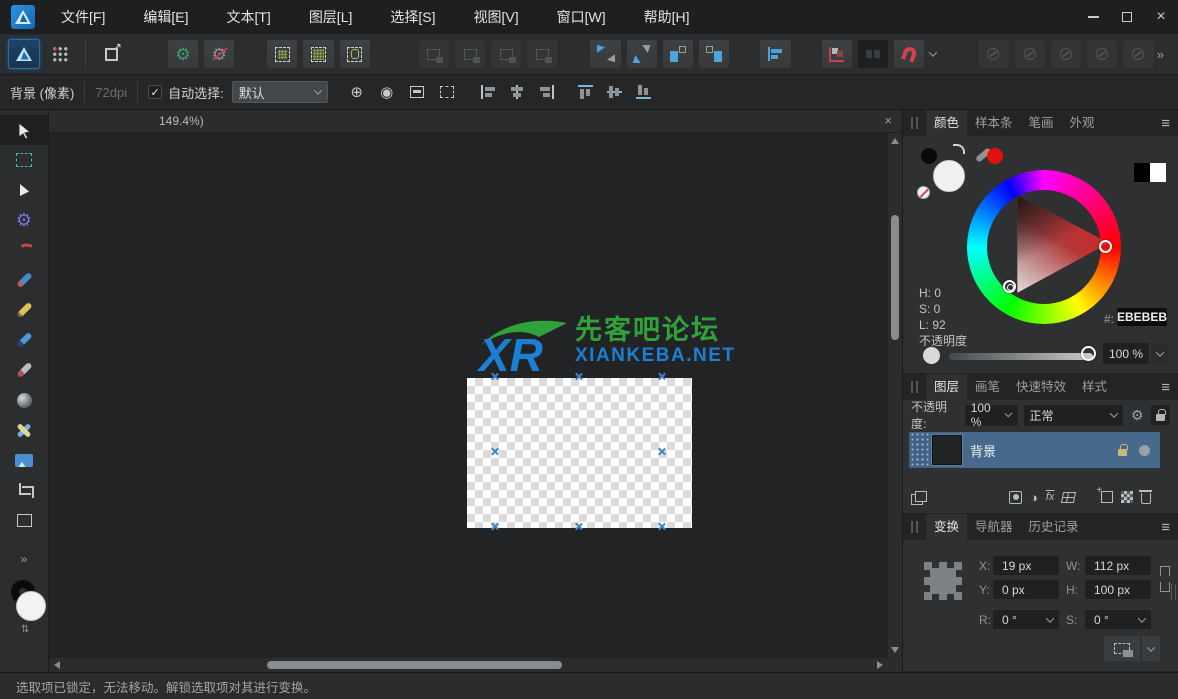 The height and width of the screenshot is (699, 1178). What do you see at coordinates (24, 190) in the screenshot?
I see `node-tool` at bounding box center [24, 190].